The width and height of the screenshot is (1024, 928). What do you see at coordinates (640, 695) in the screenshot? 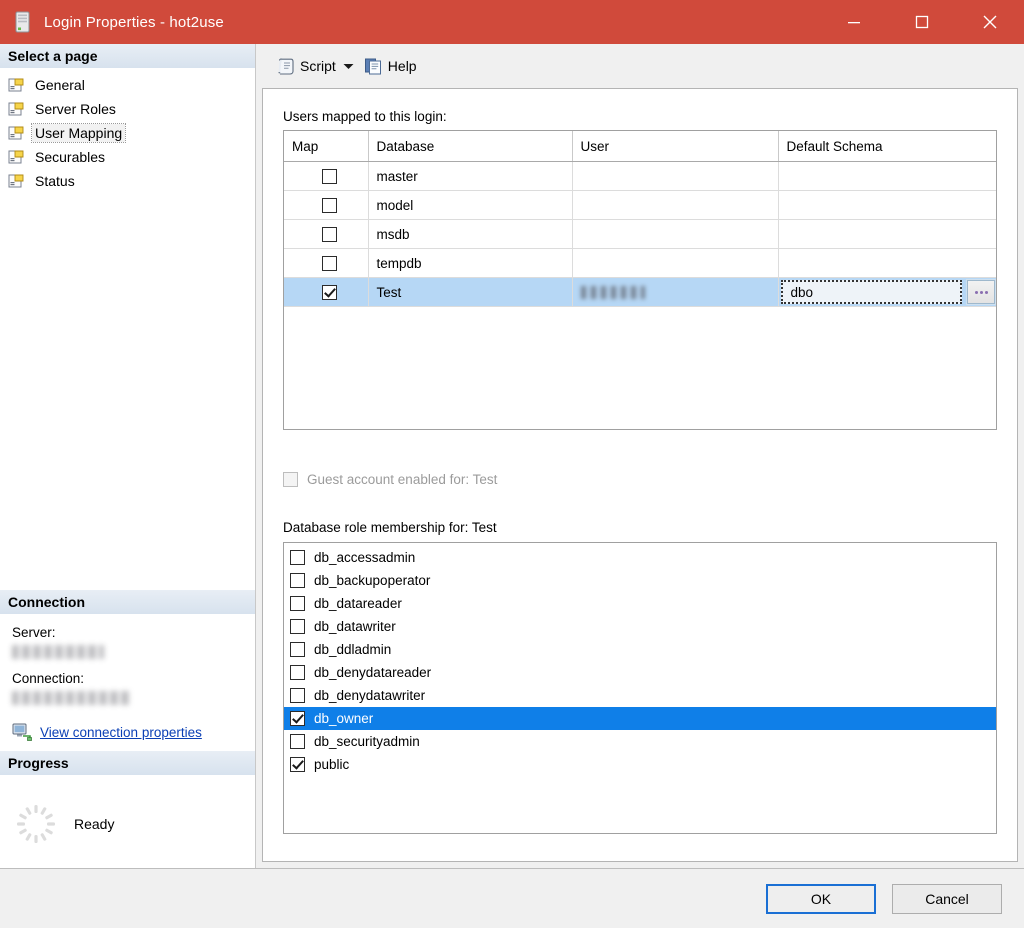
I see `role-item: db_denydatawriter` at bounding box center [640, 695].